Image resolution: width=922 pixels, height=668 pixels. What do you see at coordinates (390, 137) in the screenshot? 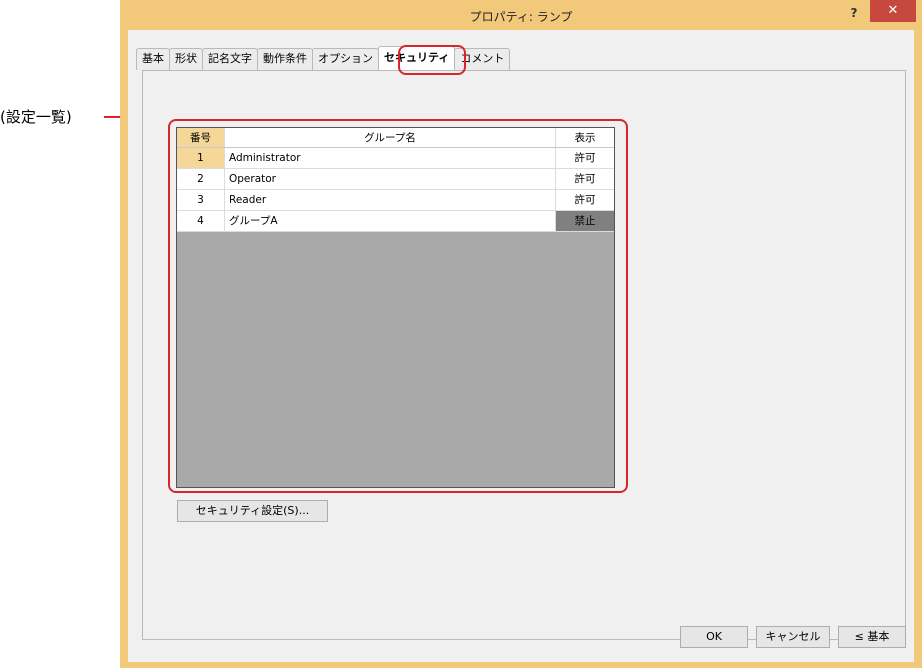
I see `column-header-group-name: グループ名` at bounding box center [390, 137].